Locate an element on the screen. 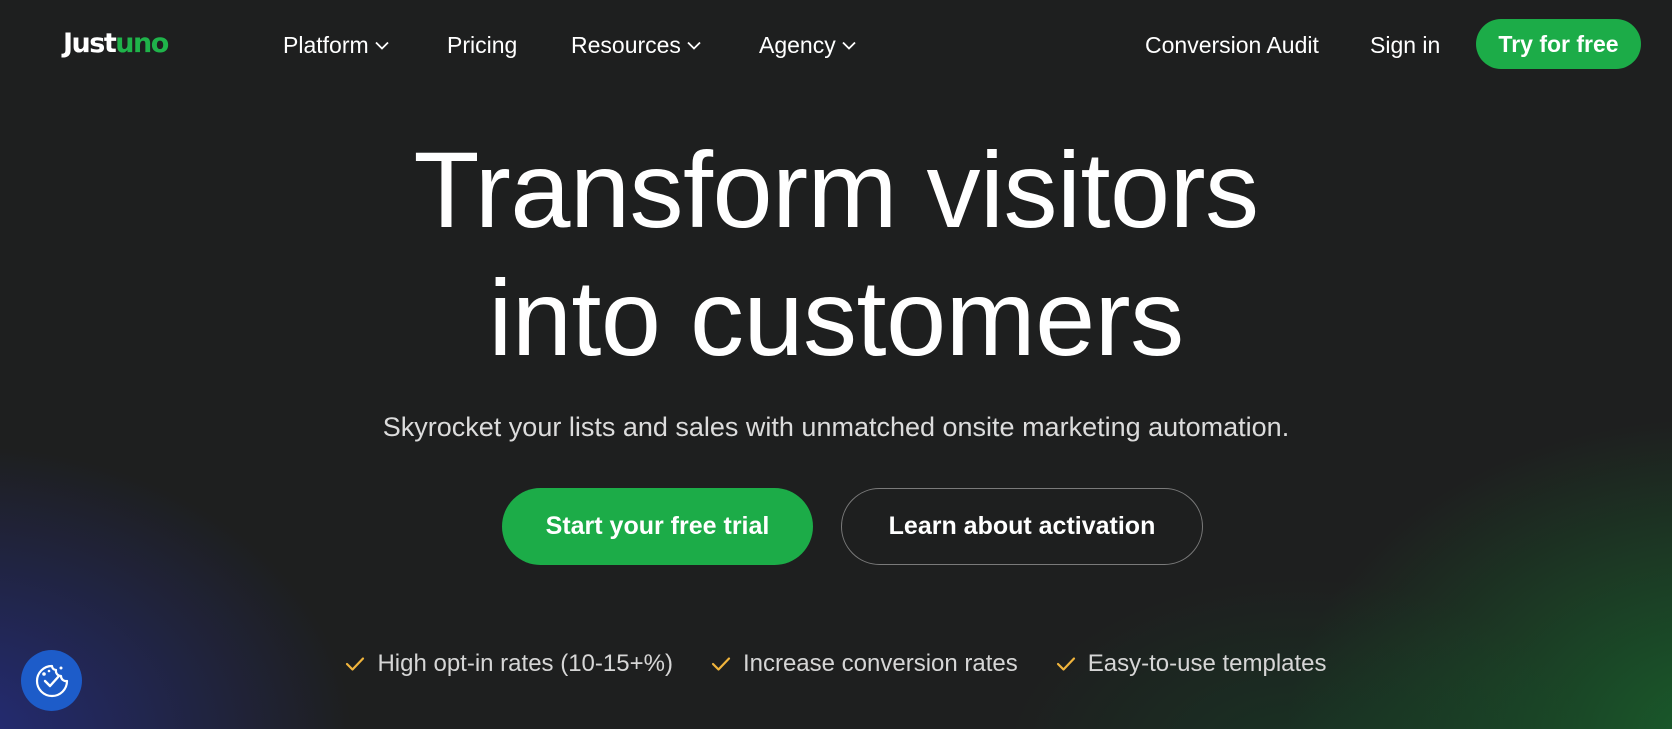 The width and height of the screenshot is (1672, 729). cookie-consent-button is located at coordinates (51, 680).